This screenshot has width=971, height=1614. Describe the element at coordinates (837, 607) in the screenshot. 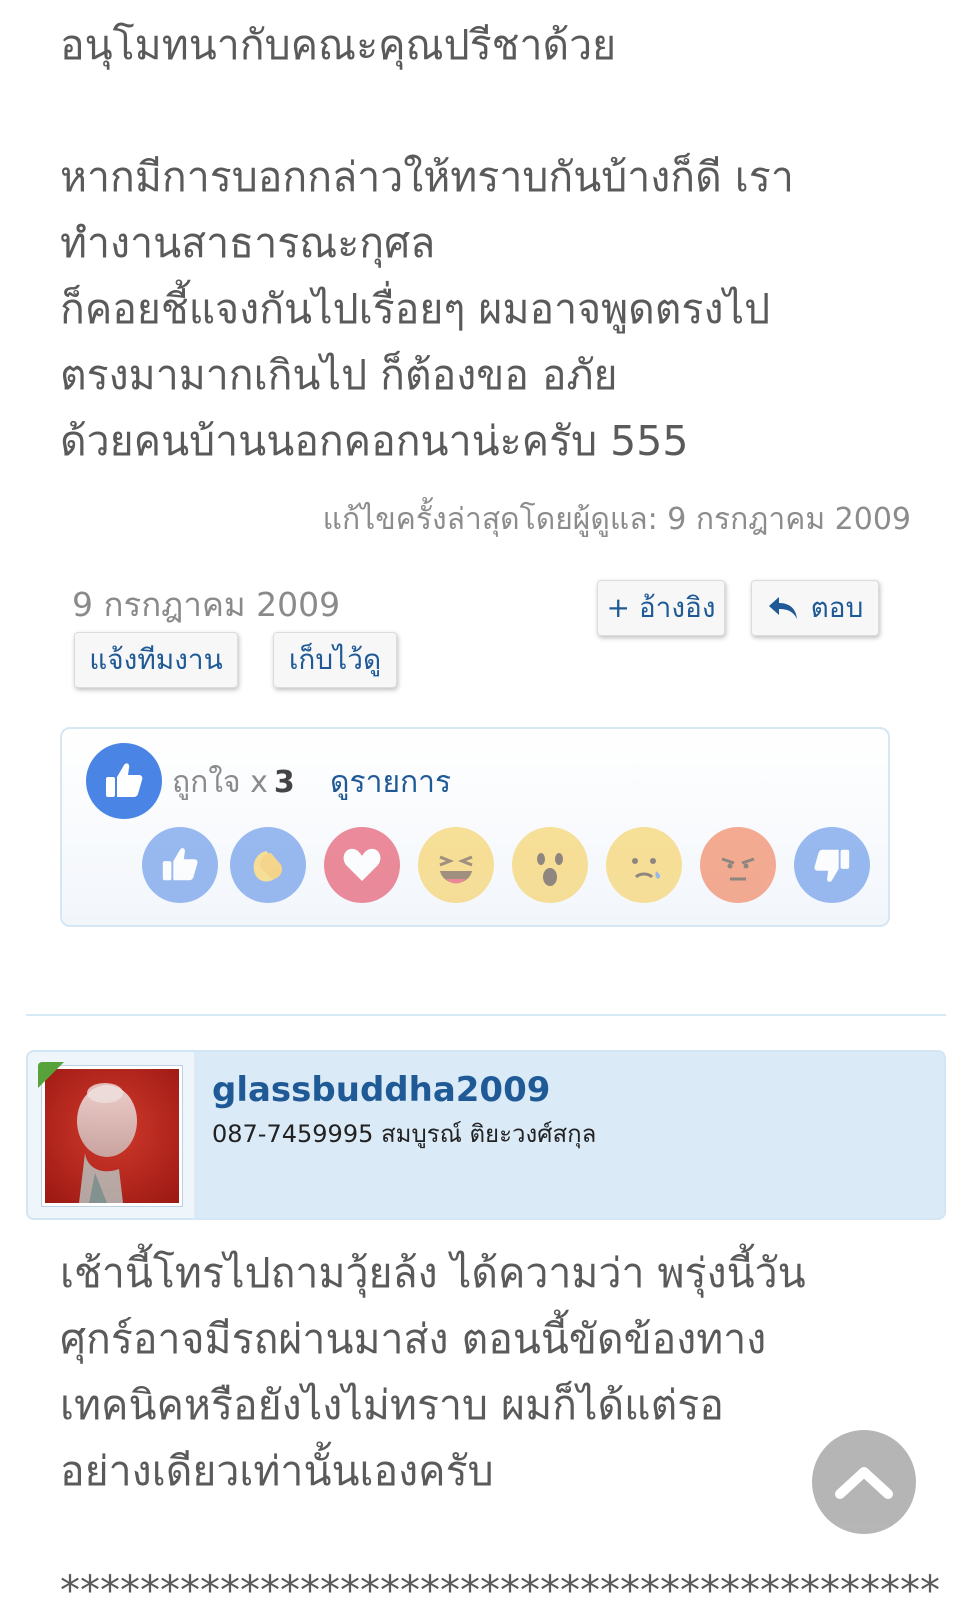

I see `reply-label: ตอบ` at that location.